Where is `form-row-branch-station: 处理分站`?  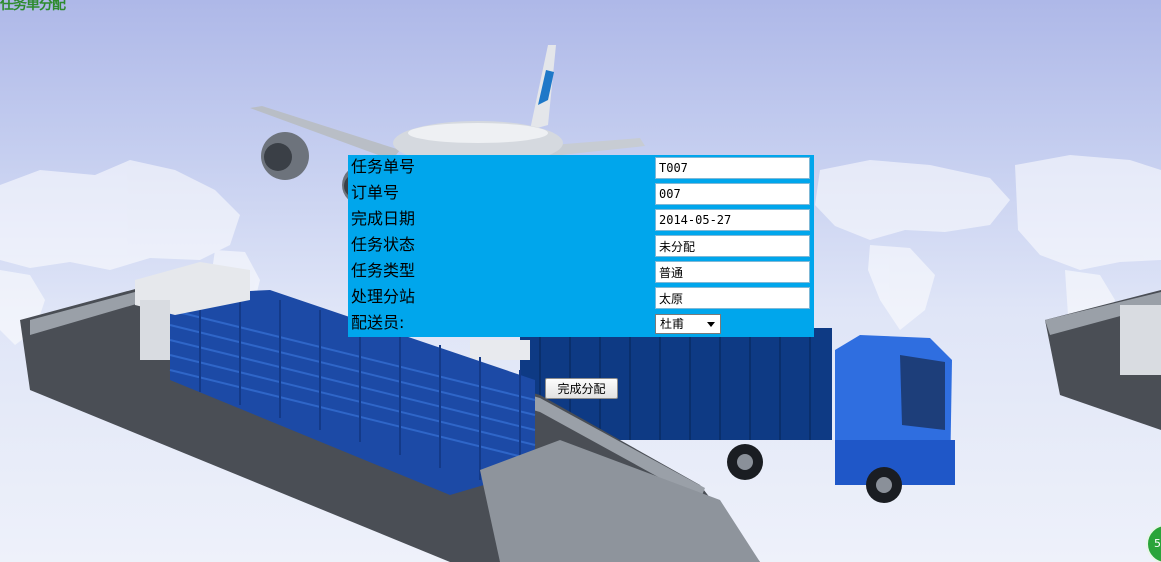
form-row-branch-station: 处理分站 is located at coordinates (581, 298).